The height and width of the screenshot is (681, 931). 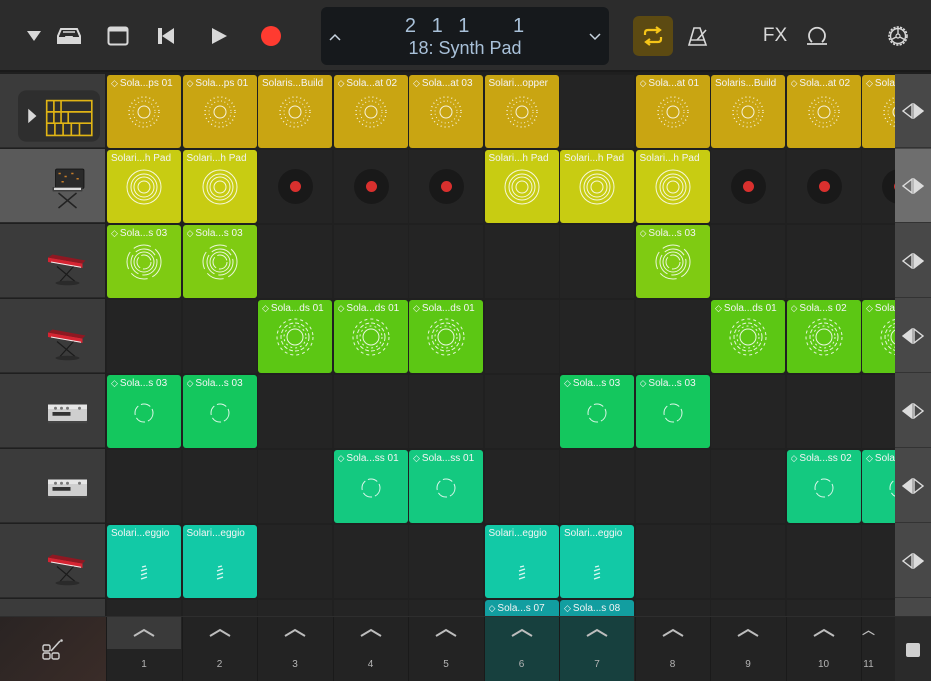 I want to click on edit-cells-button, so click(x=53, y=649).